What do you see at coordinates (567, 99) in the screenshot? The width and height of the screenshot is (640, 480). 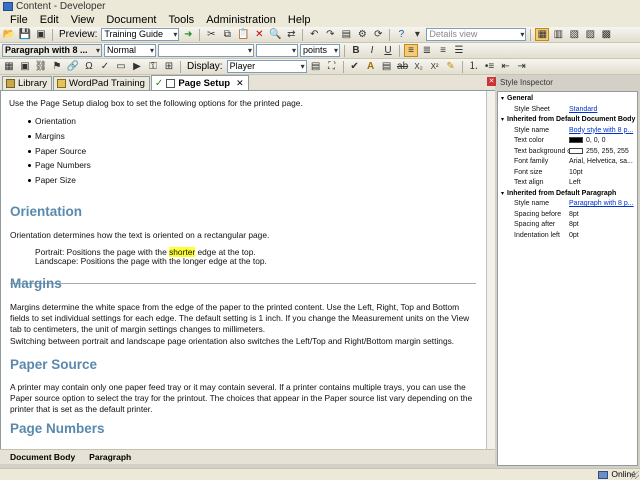 I see `section-general: ▾ General` at bounding box center [567, 99].